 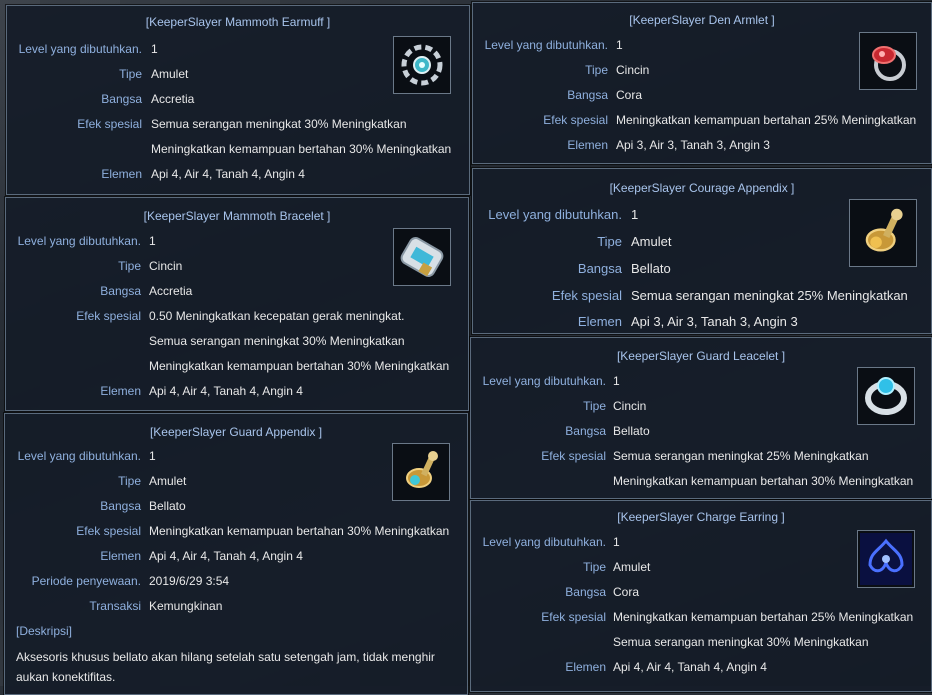 What do you see at coordinates (701, 517) in the screenshot?
I see `item-title: [KeeperSlayer Charge Earring ]` at bounding box center [701, 517].